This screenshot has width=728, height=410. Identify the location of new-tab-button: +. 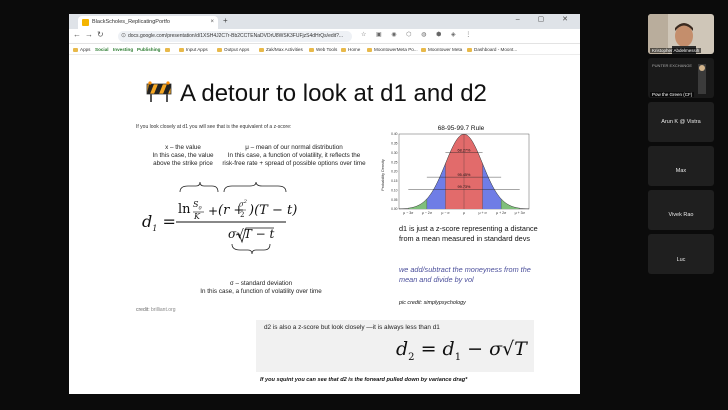
(225, 20).